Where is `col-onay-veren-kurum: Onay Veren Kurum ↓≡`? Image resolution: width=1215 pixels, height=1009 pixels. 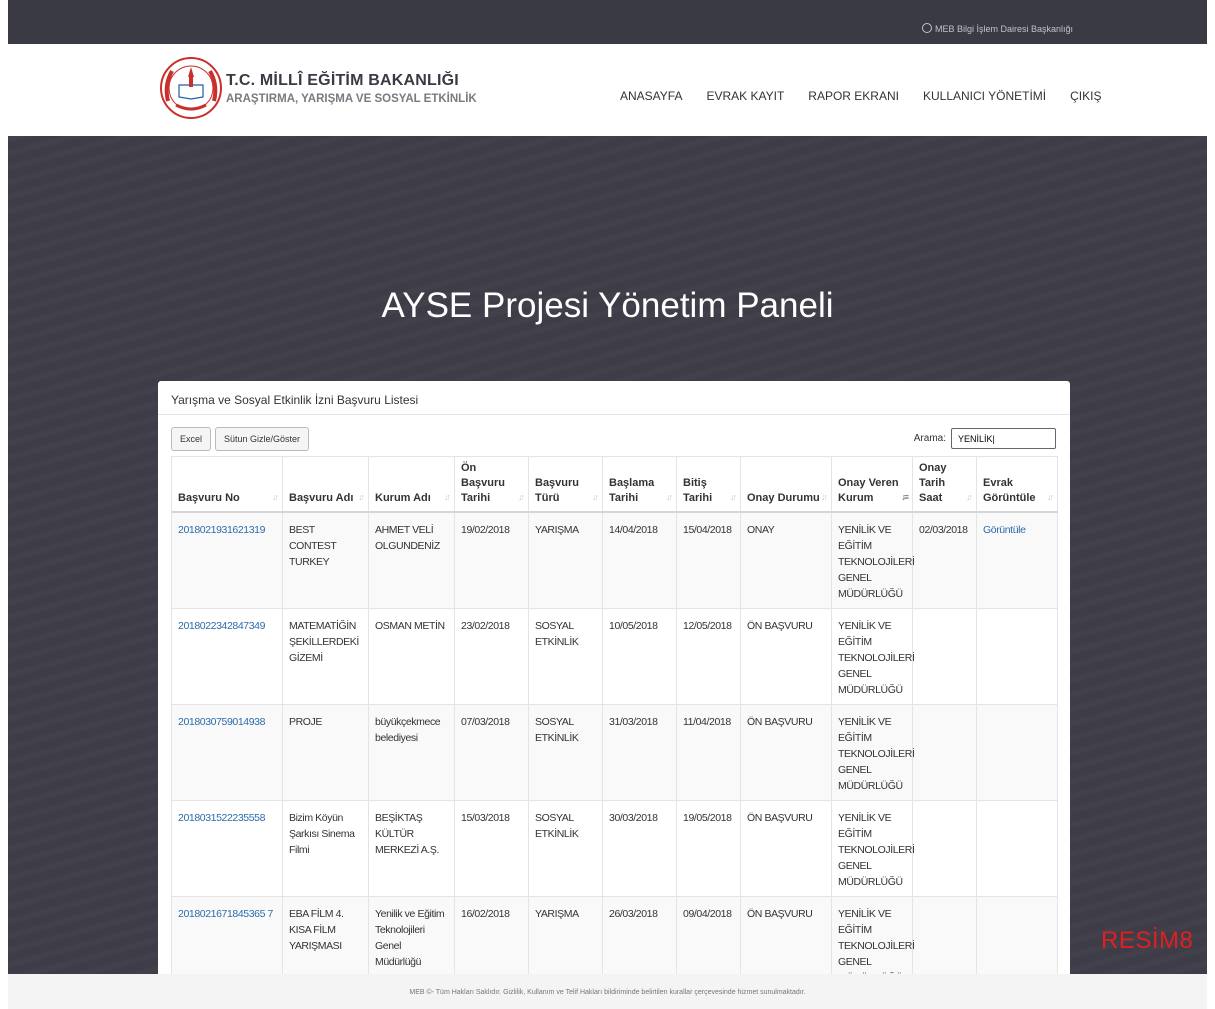 col-onay-veren-kurum: Onay Veren Kurum ↓≡ is located at coordinates (872, 484).